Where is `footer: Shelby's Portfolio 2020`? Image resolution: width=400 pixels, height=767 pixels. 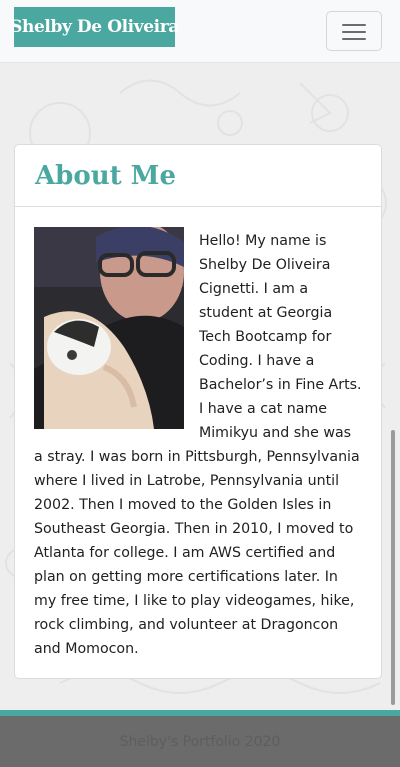 footer: Shelby's Portfolio 2020 is located at coordinates (200, 741).